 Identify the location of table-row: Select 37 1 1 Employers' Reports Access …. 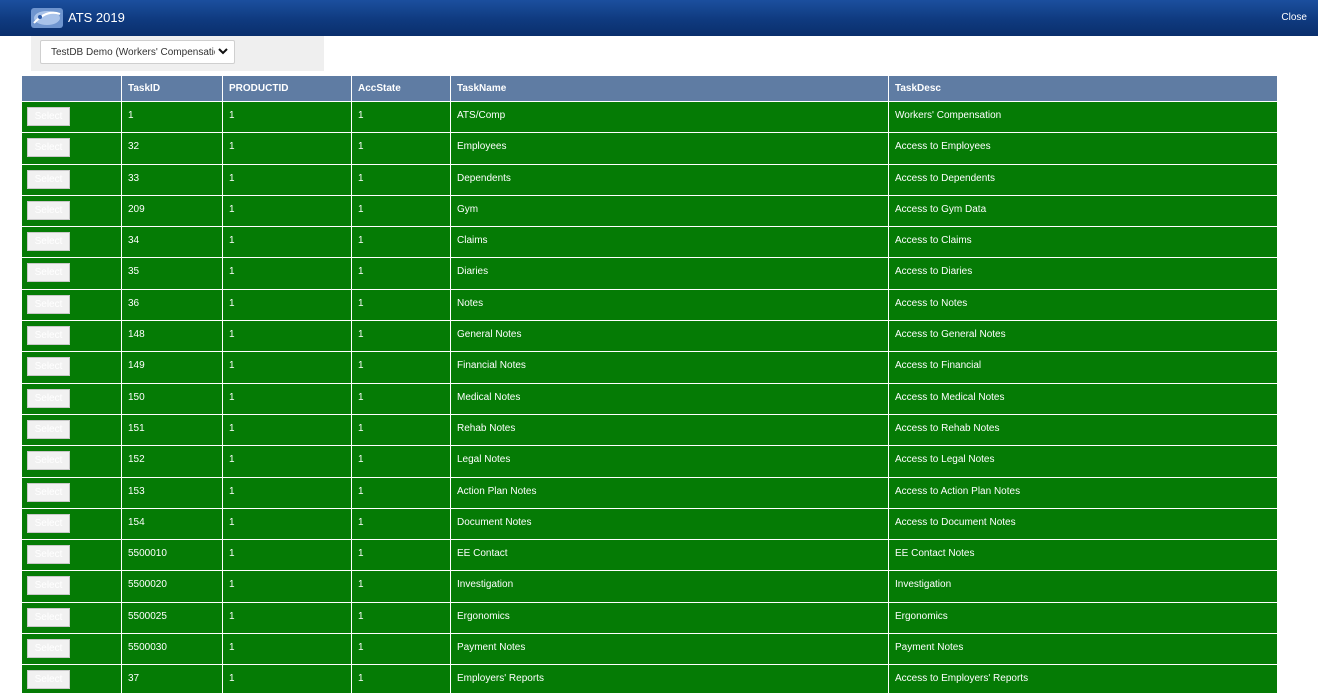
(649, 678).